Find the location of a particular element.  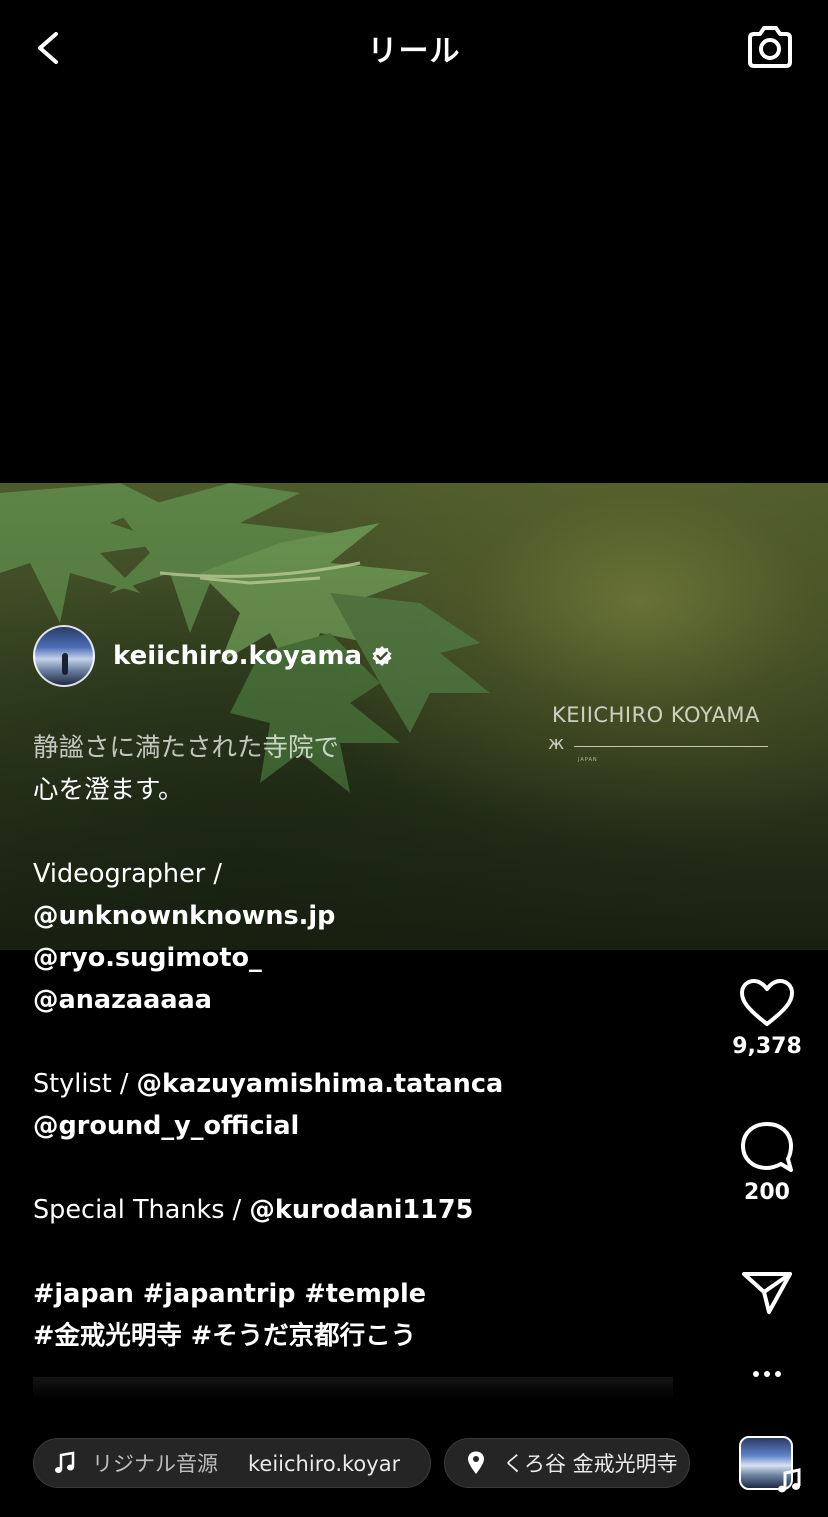

audio-text: リジナル音源 keiichiro.koyar is located at coordinates (246, 1463).